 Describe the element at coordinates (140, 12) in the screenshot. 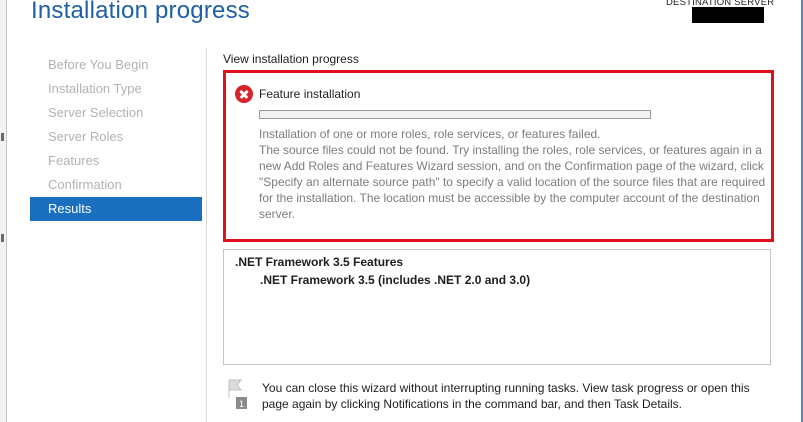

I see `page-title: Installation progress` at that location.